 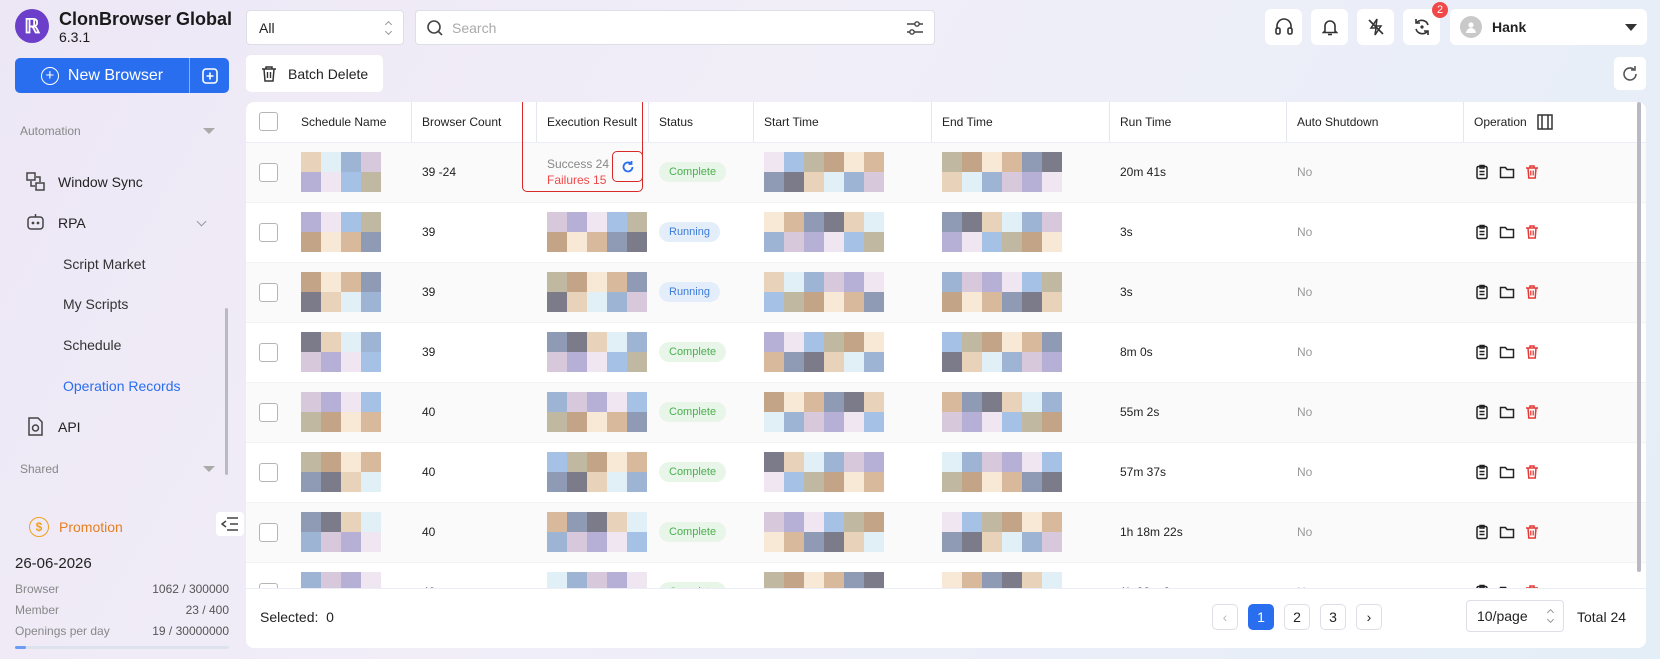 I want to click on table-row: 40 Complete 57m 37s No, so click(x=946, y=472).